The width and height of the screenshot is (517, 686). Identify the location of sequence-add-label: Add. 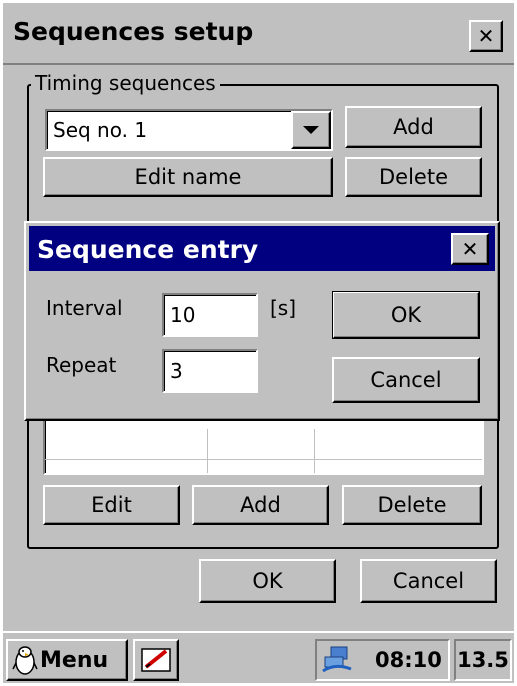
(413, 127).